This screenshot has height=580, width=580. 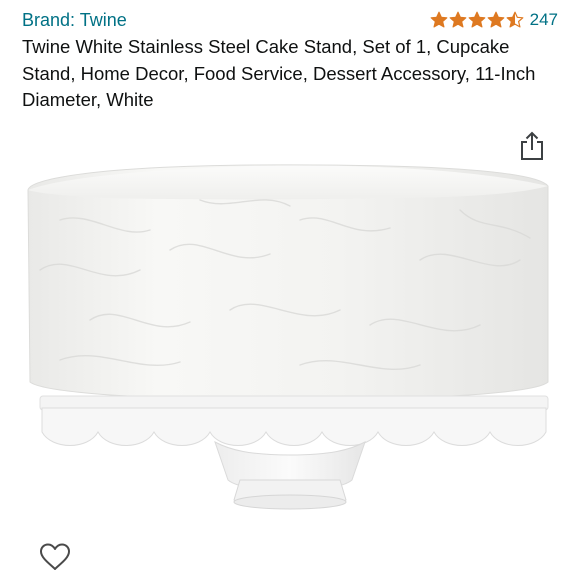 What do you see at coordinates (543, 19) in the screenshot?
I see `rating-count: 247` at bounding box center [543, 19].